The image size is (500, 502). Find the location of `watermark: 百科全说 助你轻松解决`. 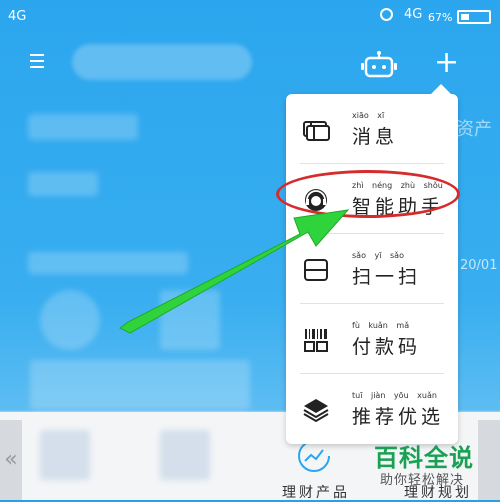

watermark: 百科全说 助你轻松解决 is located at coordinates (430, 463).